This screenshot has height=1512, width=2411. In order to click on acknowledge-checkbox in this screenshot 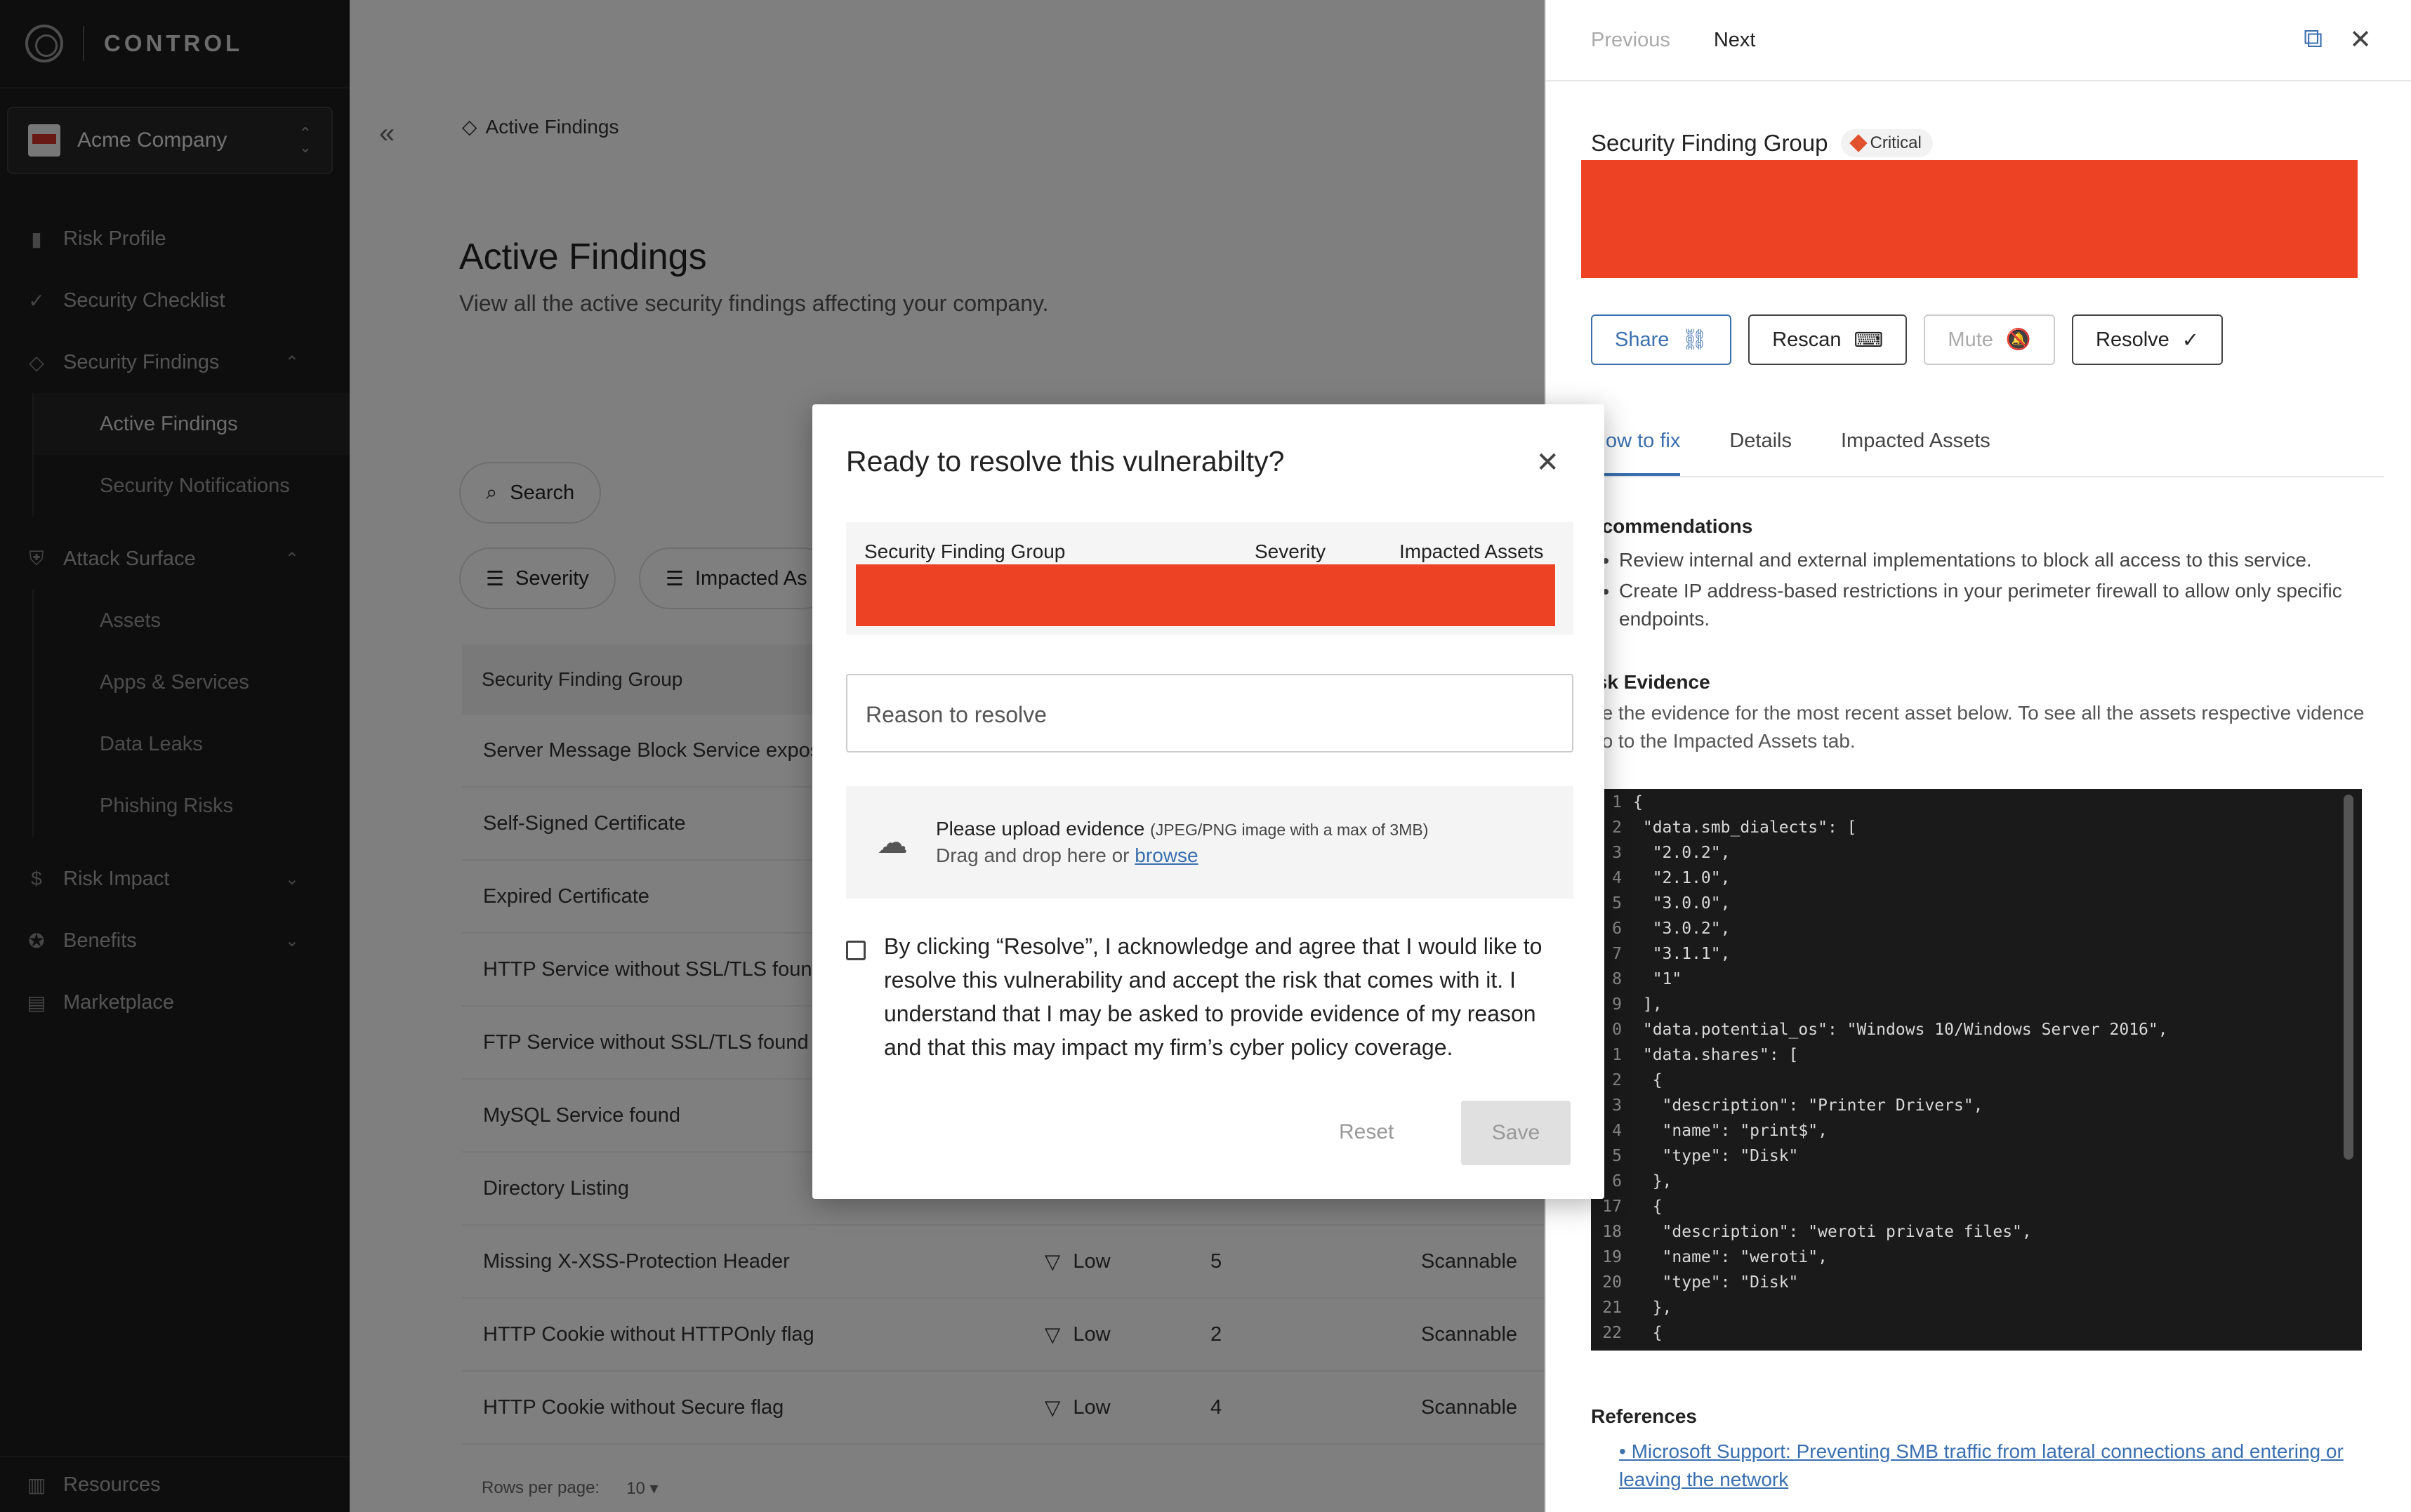, I will do `click(856, 950)`.